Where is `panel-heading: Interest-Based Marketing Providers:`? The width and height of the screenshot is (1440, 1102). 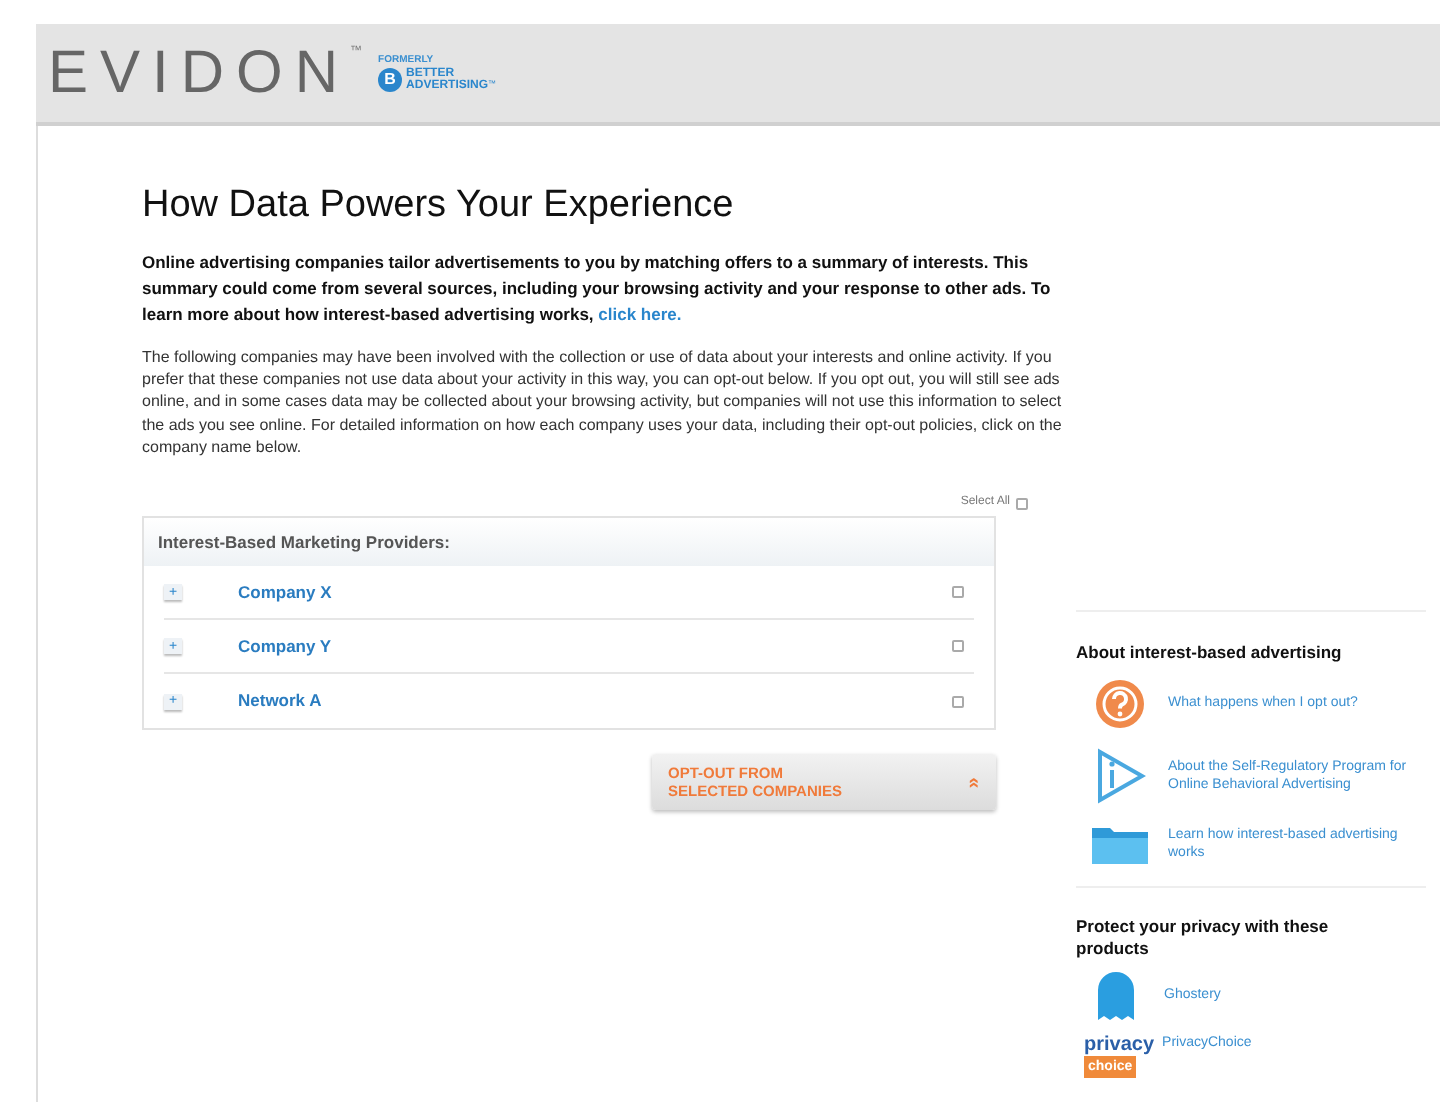
panel-heading: Interest-Based Marketing Providers: is located at coordinates (304, 542).